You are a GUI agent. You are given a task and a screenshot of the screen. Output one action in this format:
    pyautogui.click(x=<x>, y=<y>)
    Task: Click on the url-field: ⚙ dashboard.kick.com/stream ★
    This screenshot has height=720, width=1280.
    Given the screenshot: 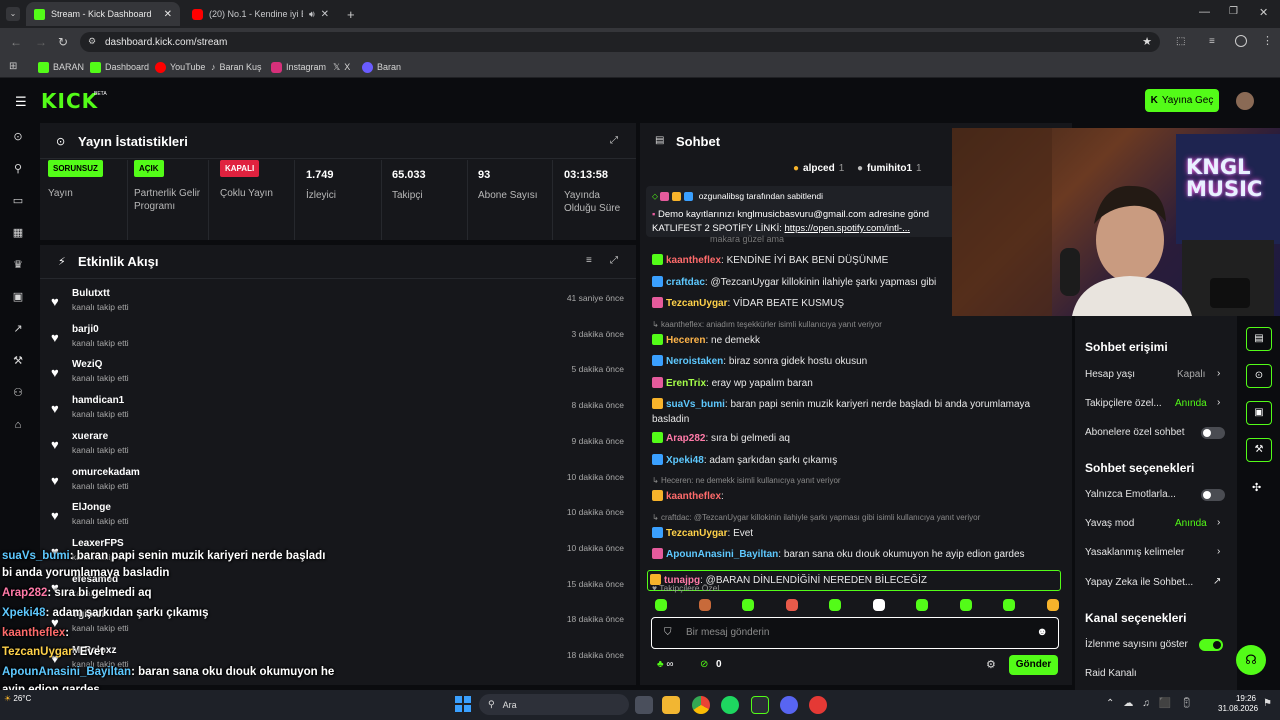 What is the action you would take?
    pyautogui.click(x=620, y=42)
    